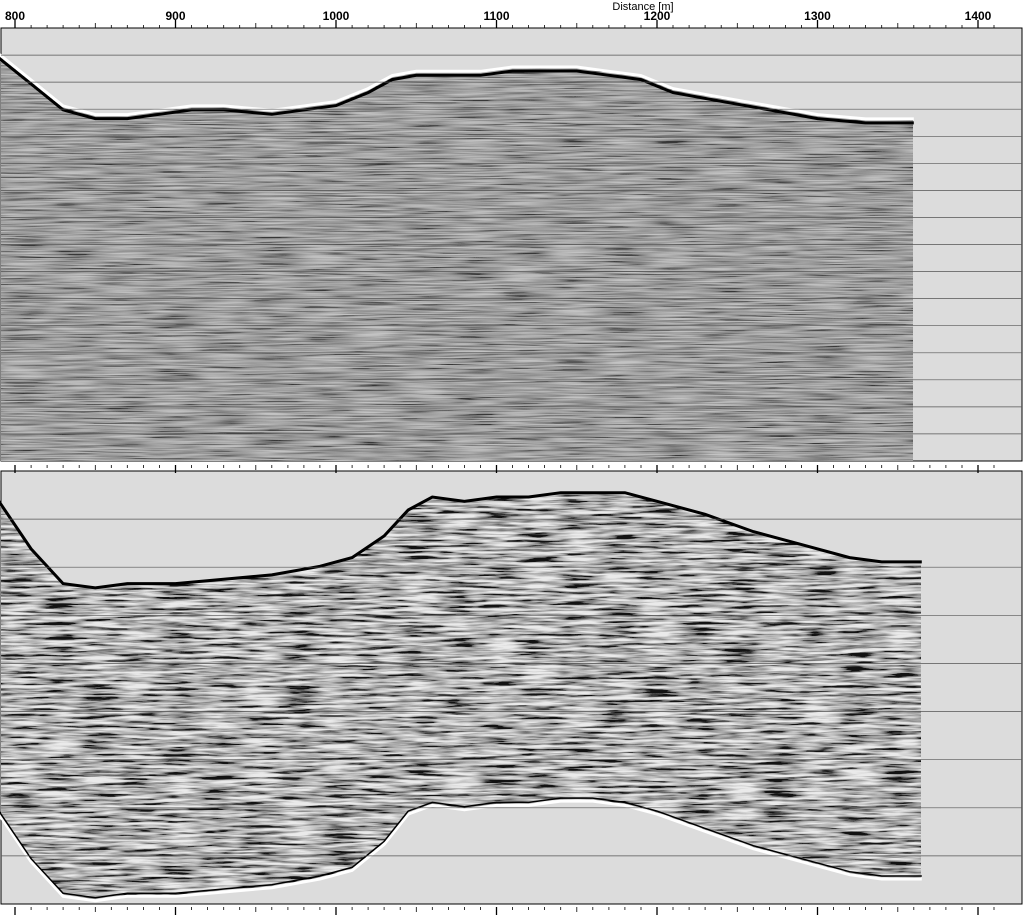 This screenshot has height=915, width=1024. I want to click on tick-label: 1400, so click(978, 16).